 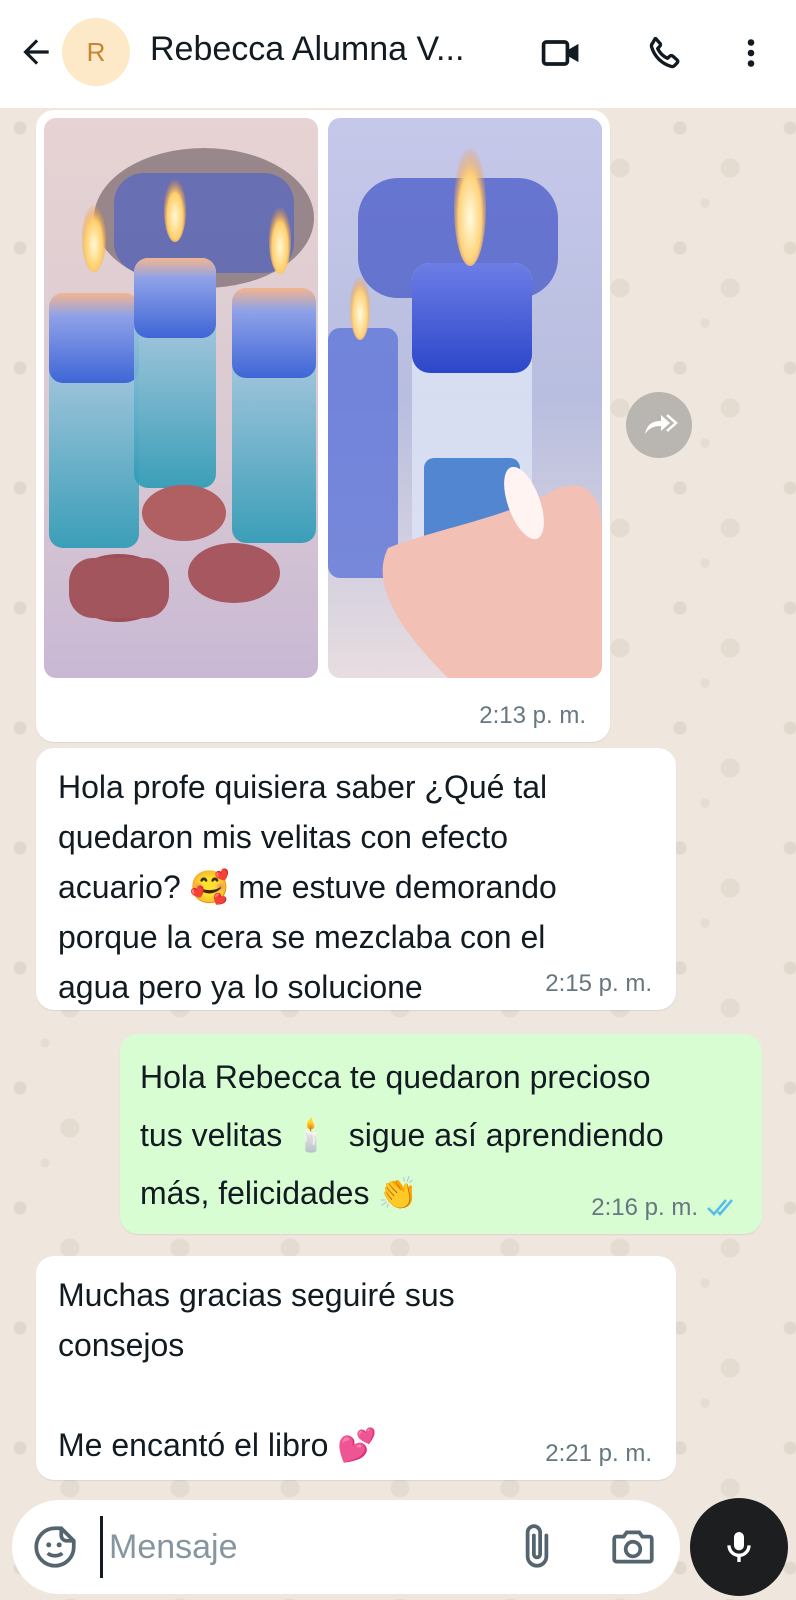 What do you see at coordinates (598, 983) in the screenshot?
I see `message-time: 2:15 p. m.` at bounding box center [598, 983].